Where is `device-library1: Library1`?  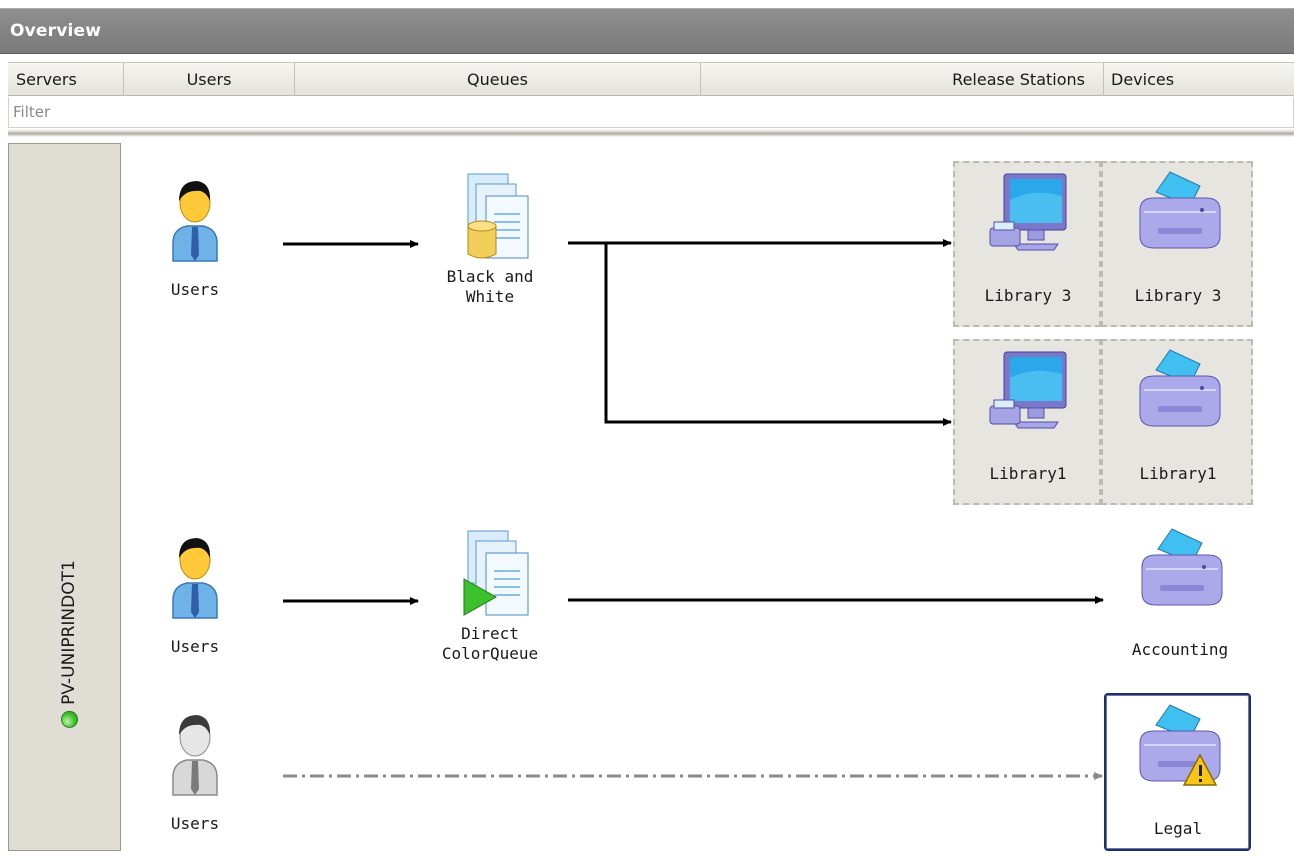 device-library1: Library1 is located at coordinates (1178, 416).